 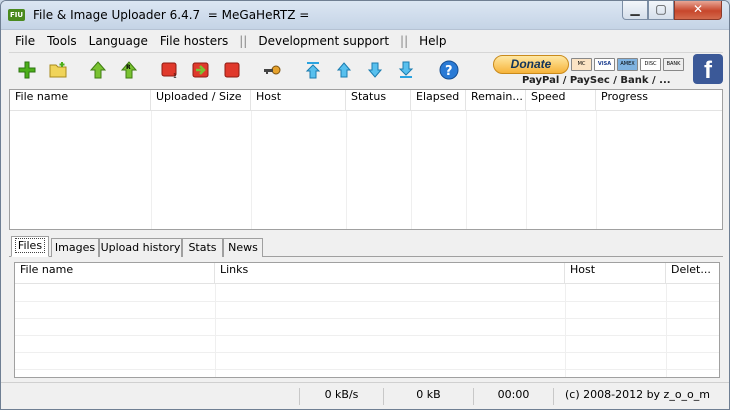 I want to click on app-icon: FIU, so click(x=16, y=15).